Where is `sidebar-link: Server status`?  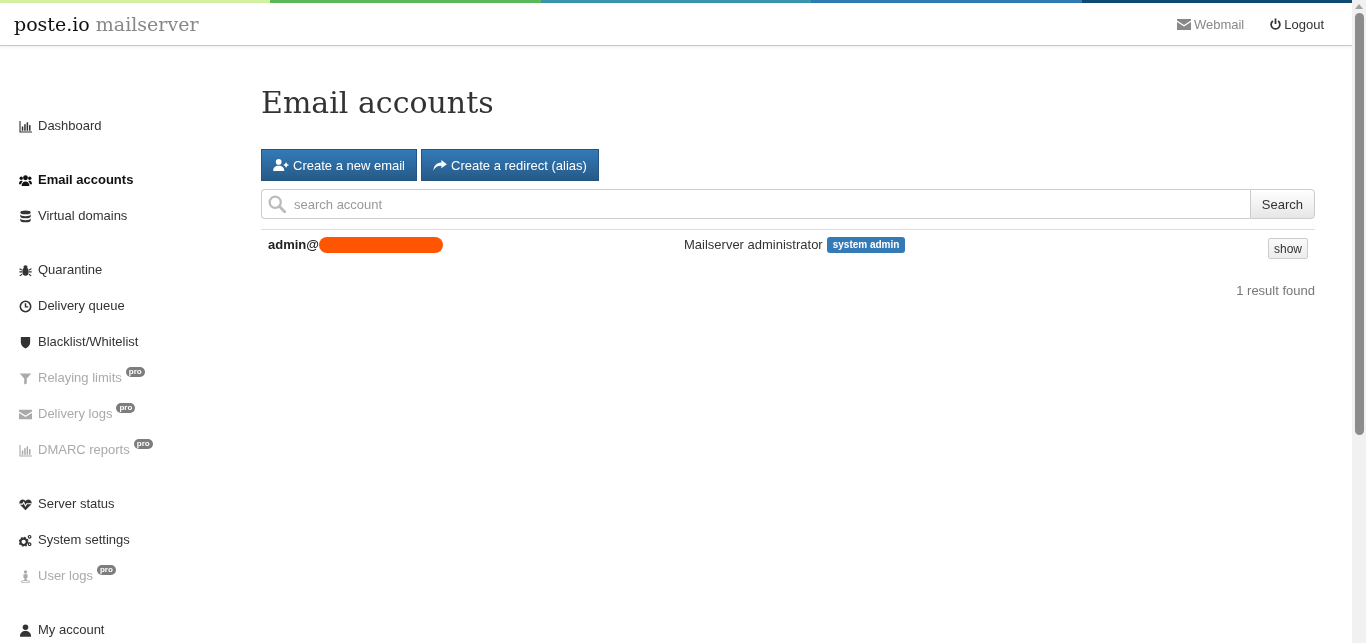
sidebar-link: Server status is located at coordinates (67, 504).